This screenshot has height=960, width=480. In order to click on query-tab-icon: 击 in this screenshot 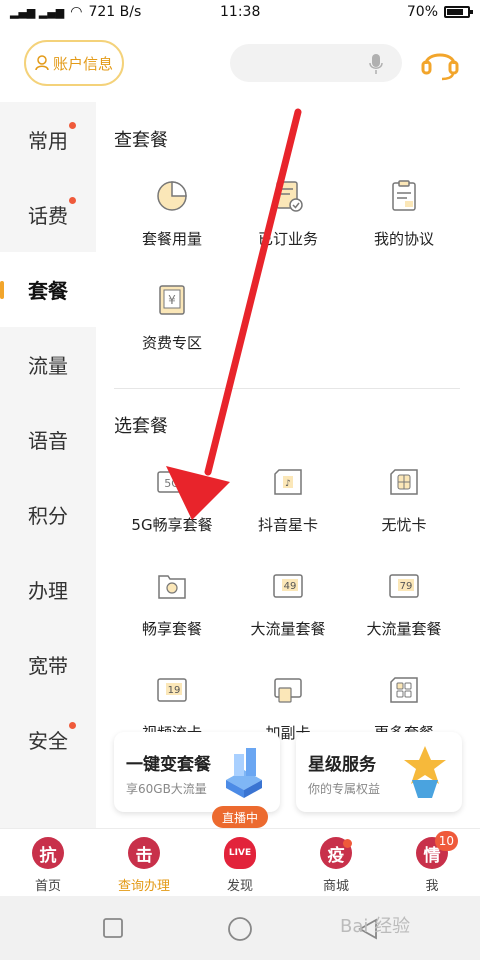, I will do `click(144, 853)`.